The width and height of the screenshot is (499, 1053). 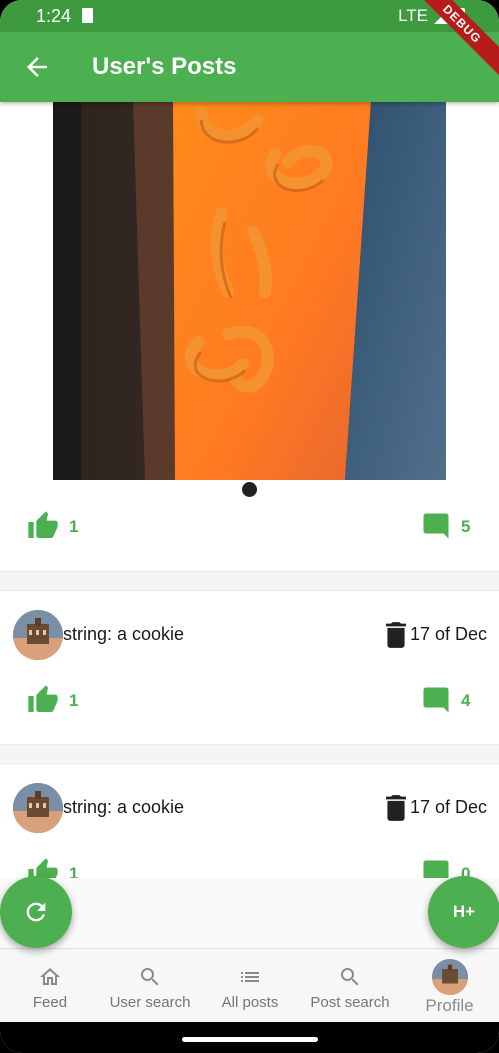 What do you see at coordinates (466, 526) in the screenshot?
I see `comment-count: 5` at bounding box center [466, 526].